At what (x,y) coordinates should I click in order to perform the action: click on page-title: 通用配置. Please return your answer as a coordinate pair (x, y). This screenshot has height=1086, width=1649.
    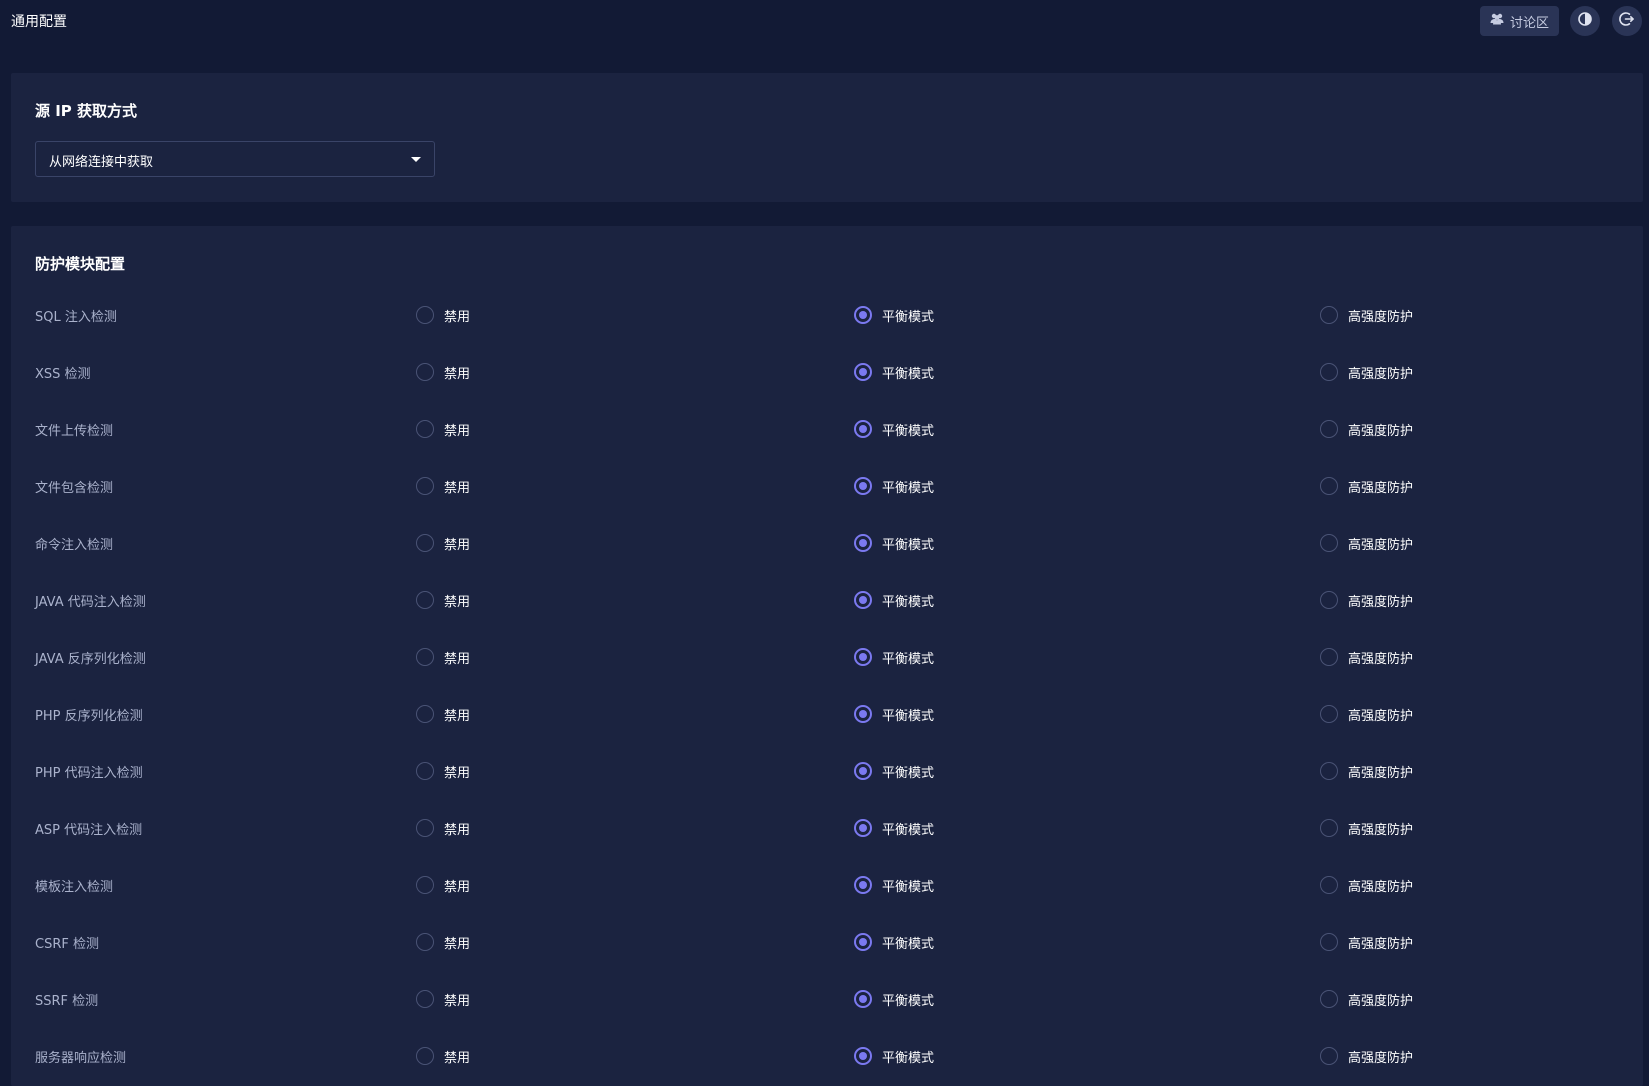
    Looking at the image, I should click on (39, 22).